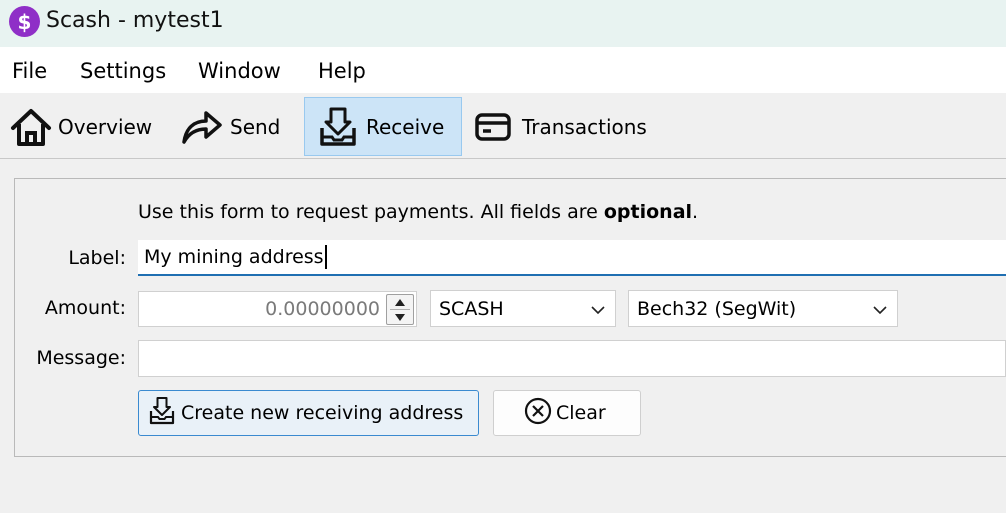  Describe the element at coordinates (523, 308) in the screenshot. I see `unit-select: SCASH` at that location.